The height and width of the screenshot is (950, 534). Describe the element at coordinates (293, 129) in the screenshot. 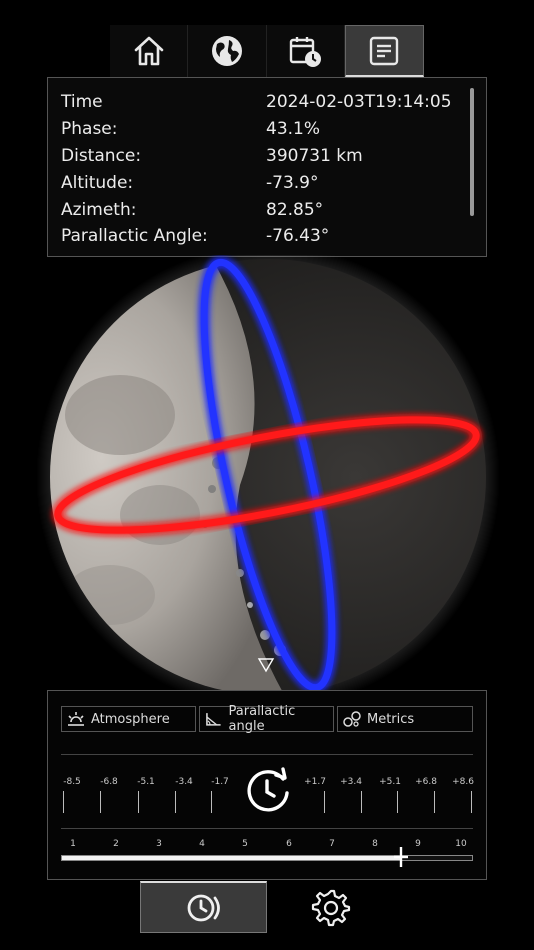

I see `info-value: 43.1%` at that location.